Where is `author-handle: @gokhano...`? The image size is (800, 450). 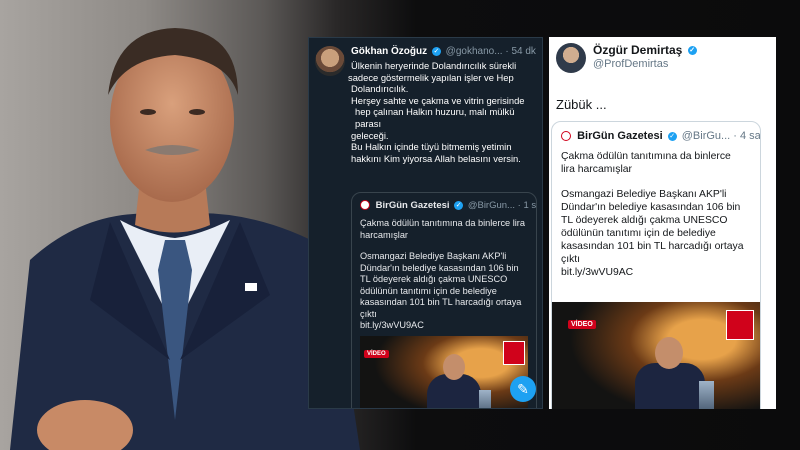
author-handle: @gokhano... is located at coordinates (474, 51).